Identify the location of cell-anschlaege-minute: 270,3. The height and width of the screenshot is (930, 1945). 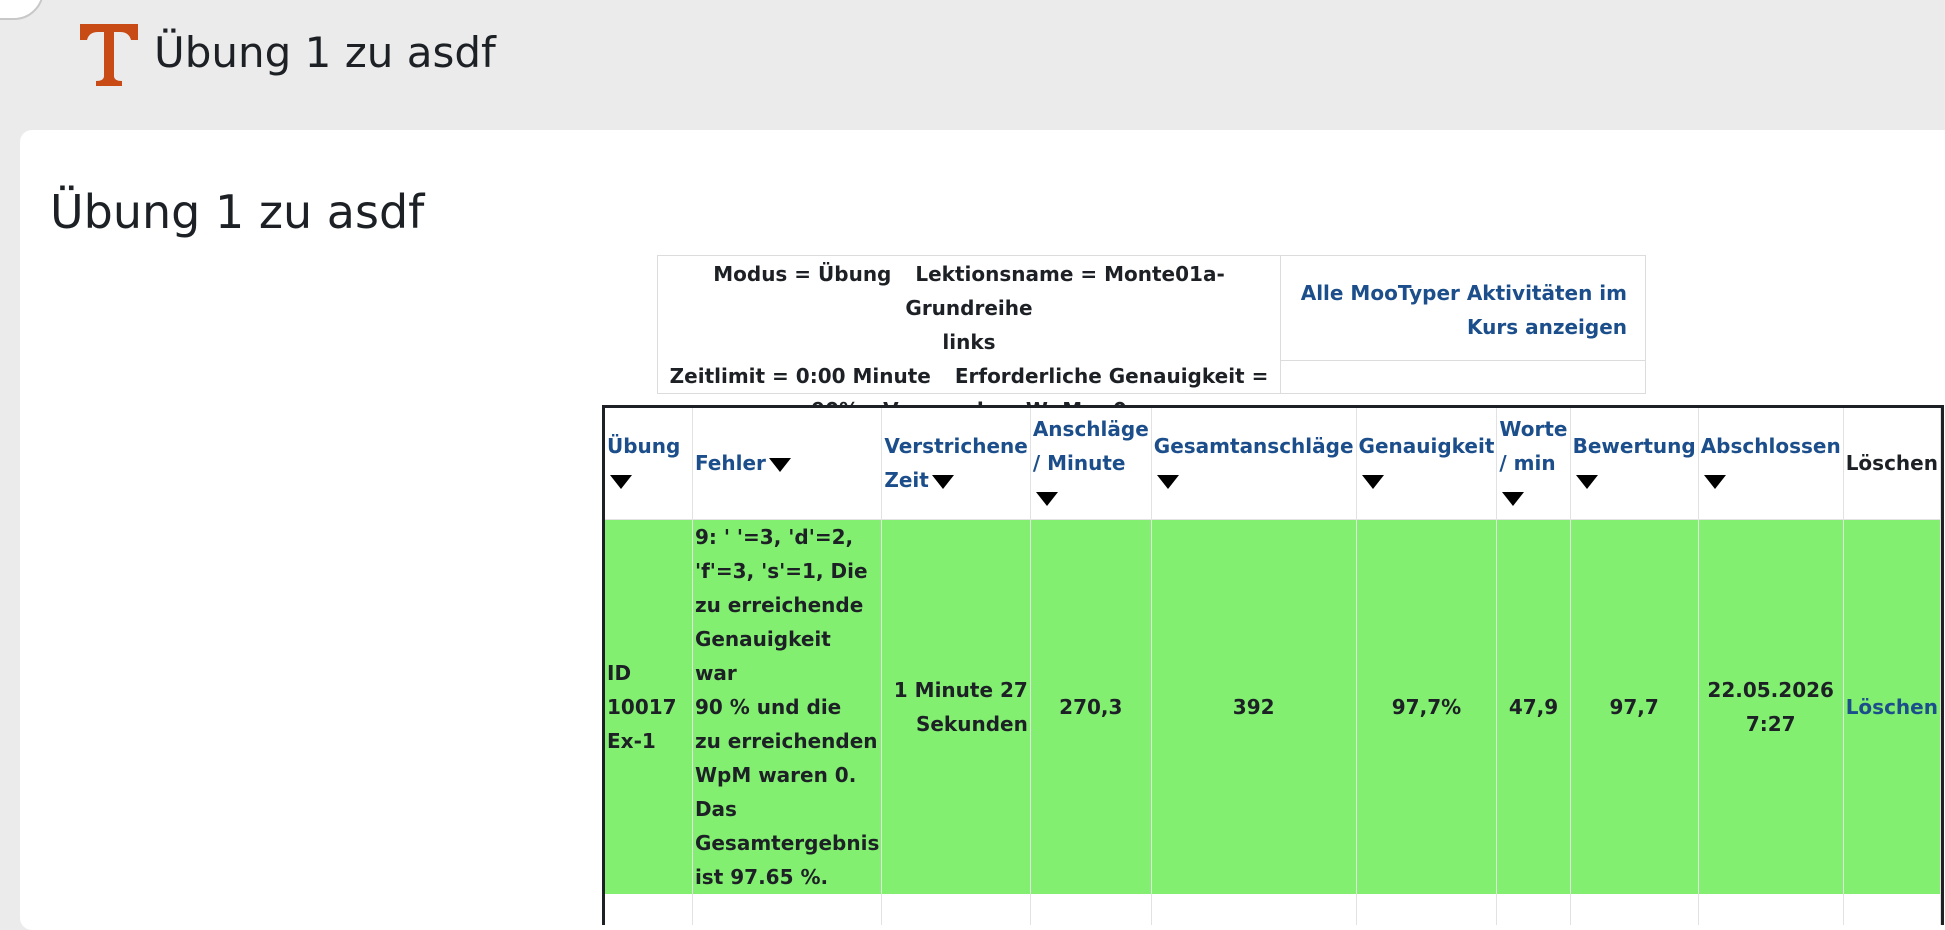
(1091, 706).